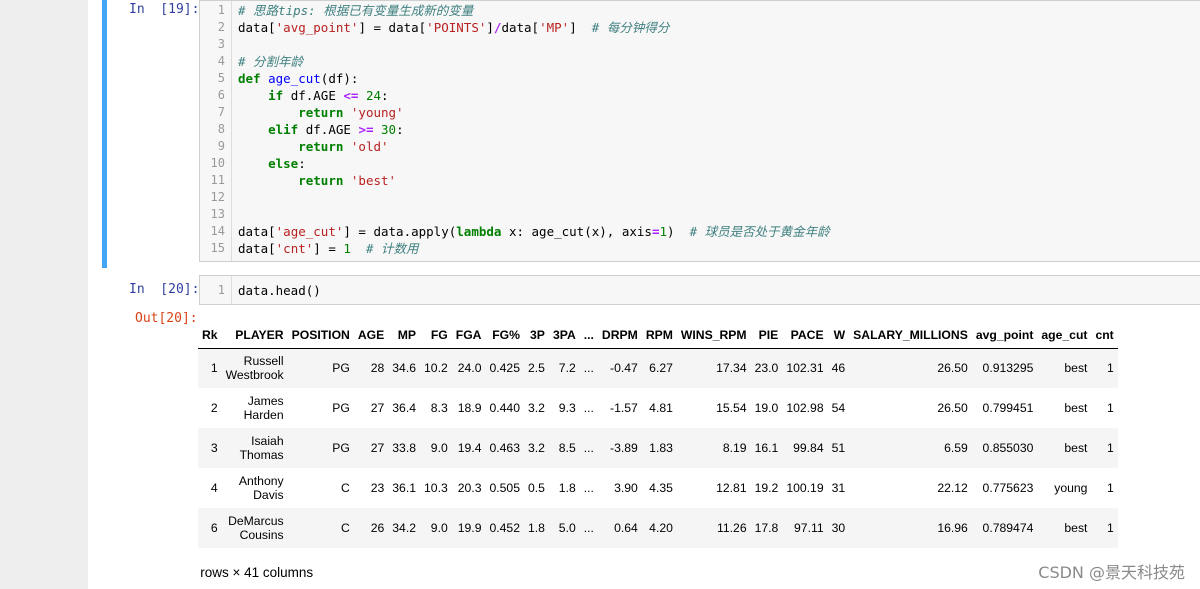  What do you see at coordinates (659, 448) in the screenshot?
I see `table-cell: 1.83` at bounding box center [659, 448].